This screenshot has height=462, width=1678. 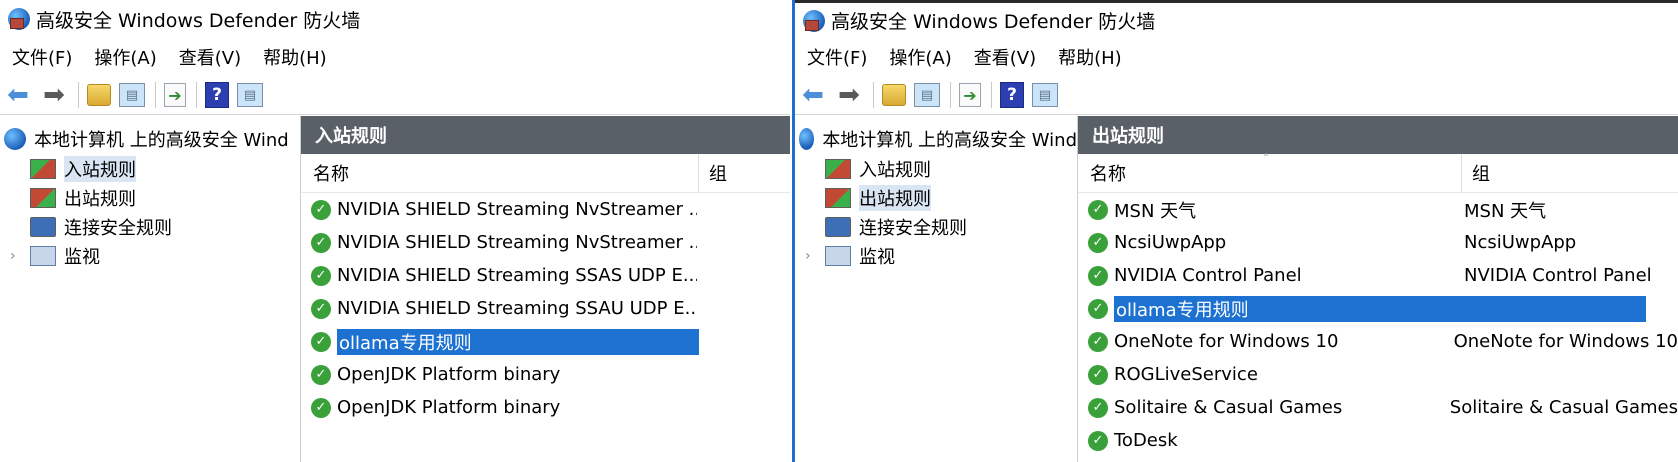 I want to click on toolbar: ⬅ ➡ ▤ ➔ ? ▤, so click(x=395, y=95).